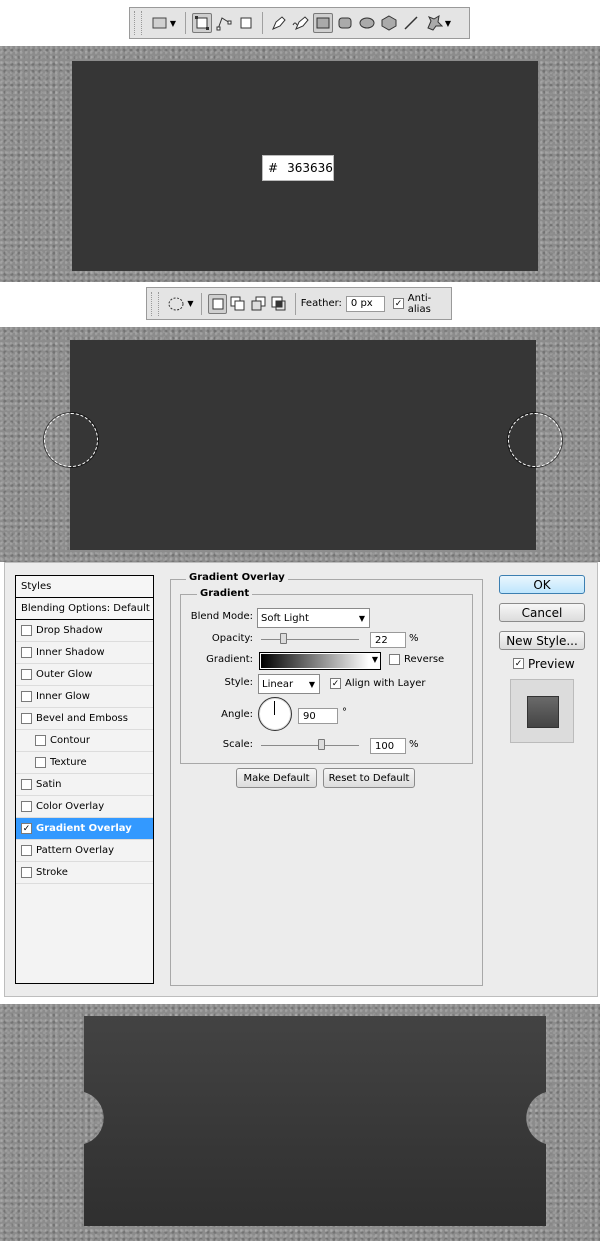  I want to click on feather-input: 0 px, so click(365, 303).